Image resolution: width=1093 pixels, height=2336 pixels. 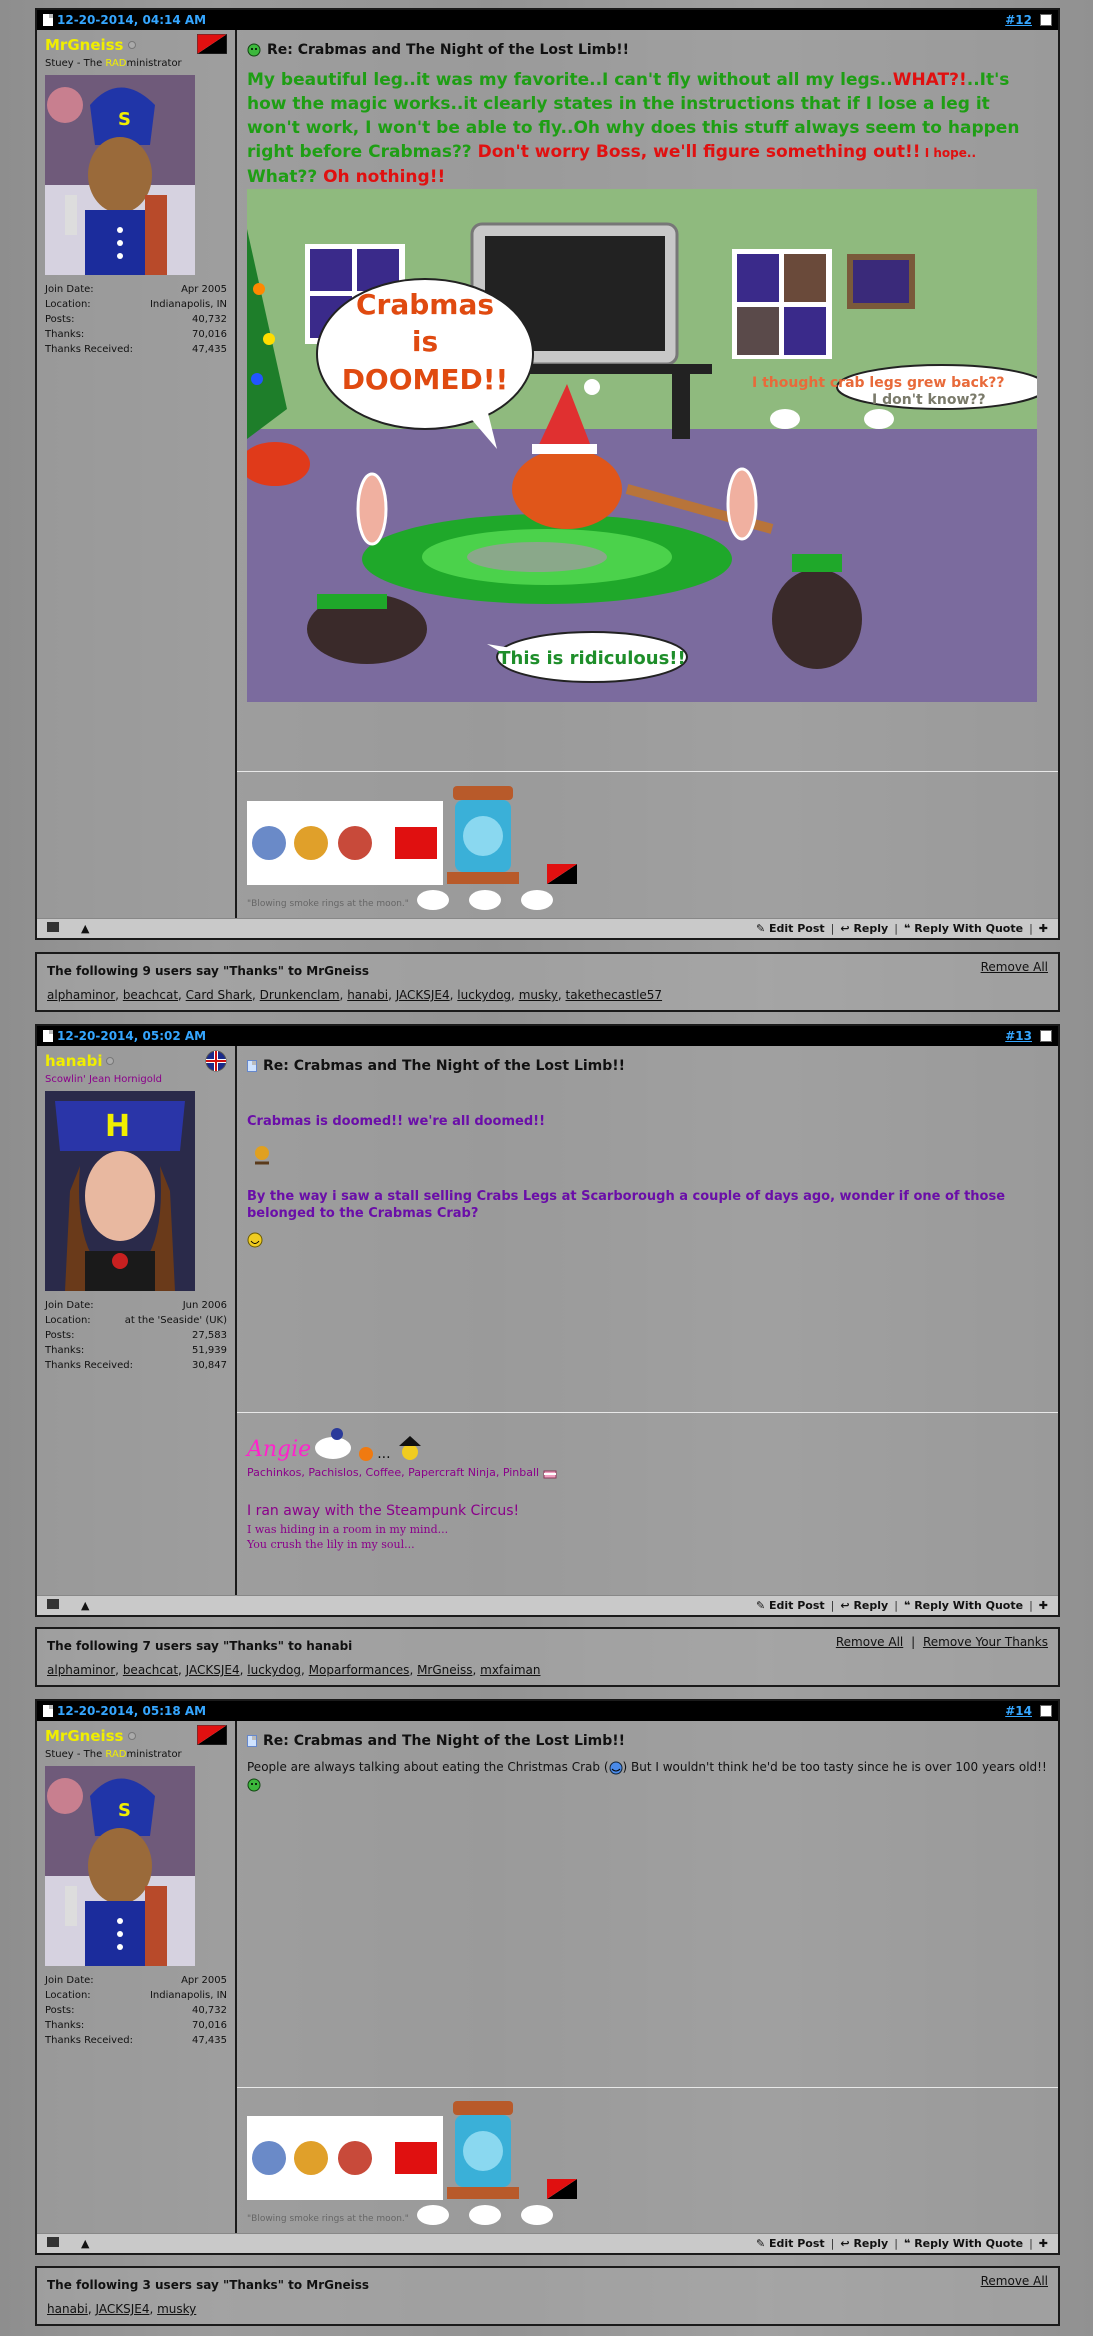 What do you see at coordinates (483, 2150) in the screenshot?
I see `brain-jar-image` at bounding box center [483, 2150].